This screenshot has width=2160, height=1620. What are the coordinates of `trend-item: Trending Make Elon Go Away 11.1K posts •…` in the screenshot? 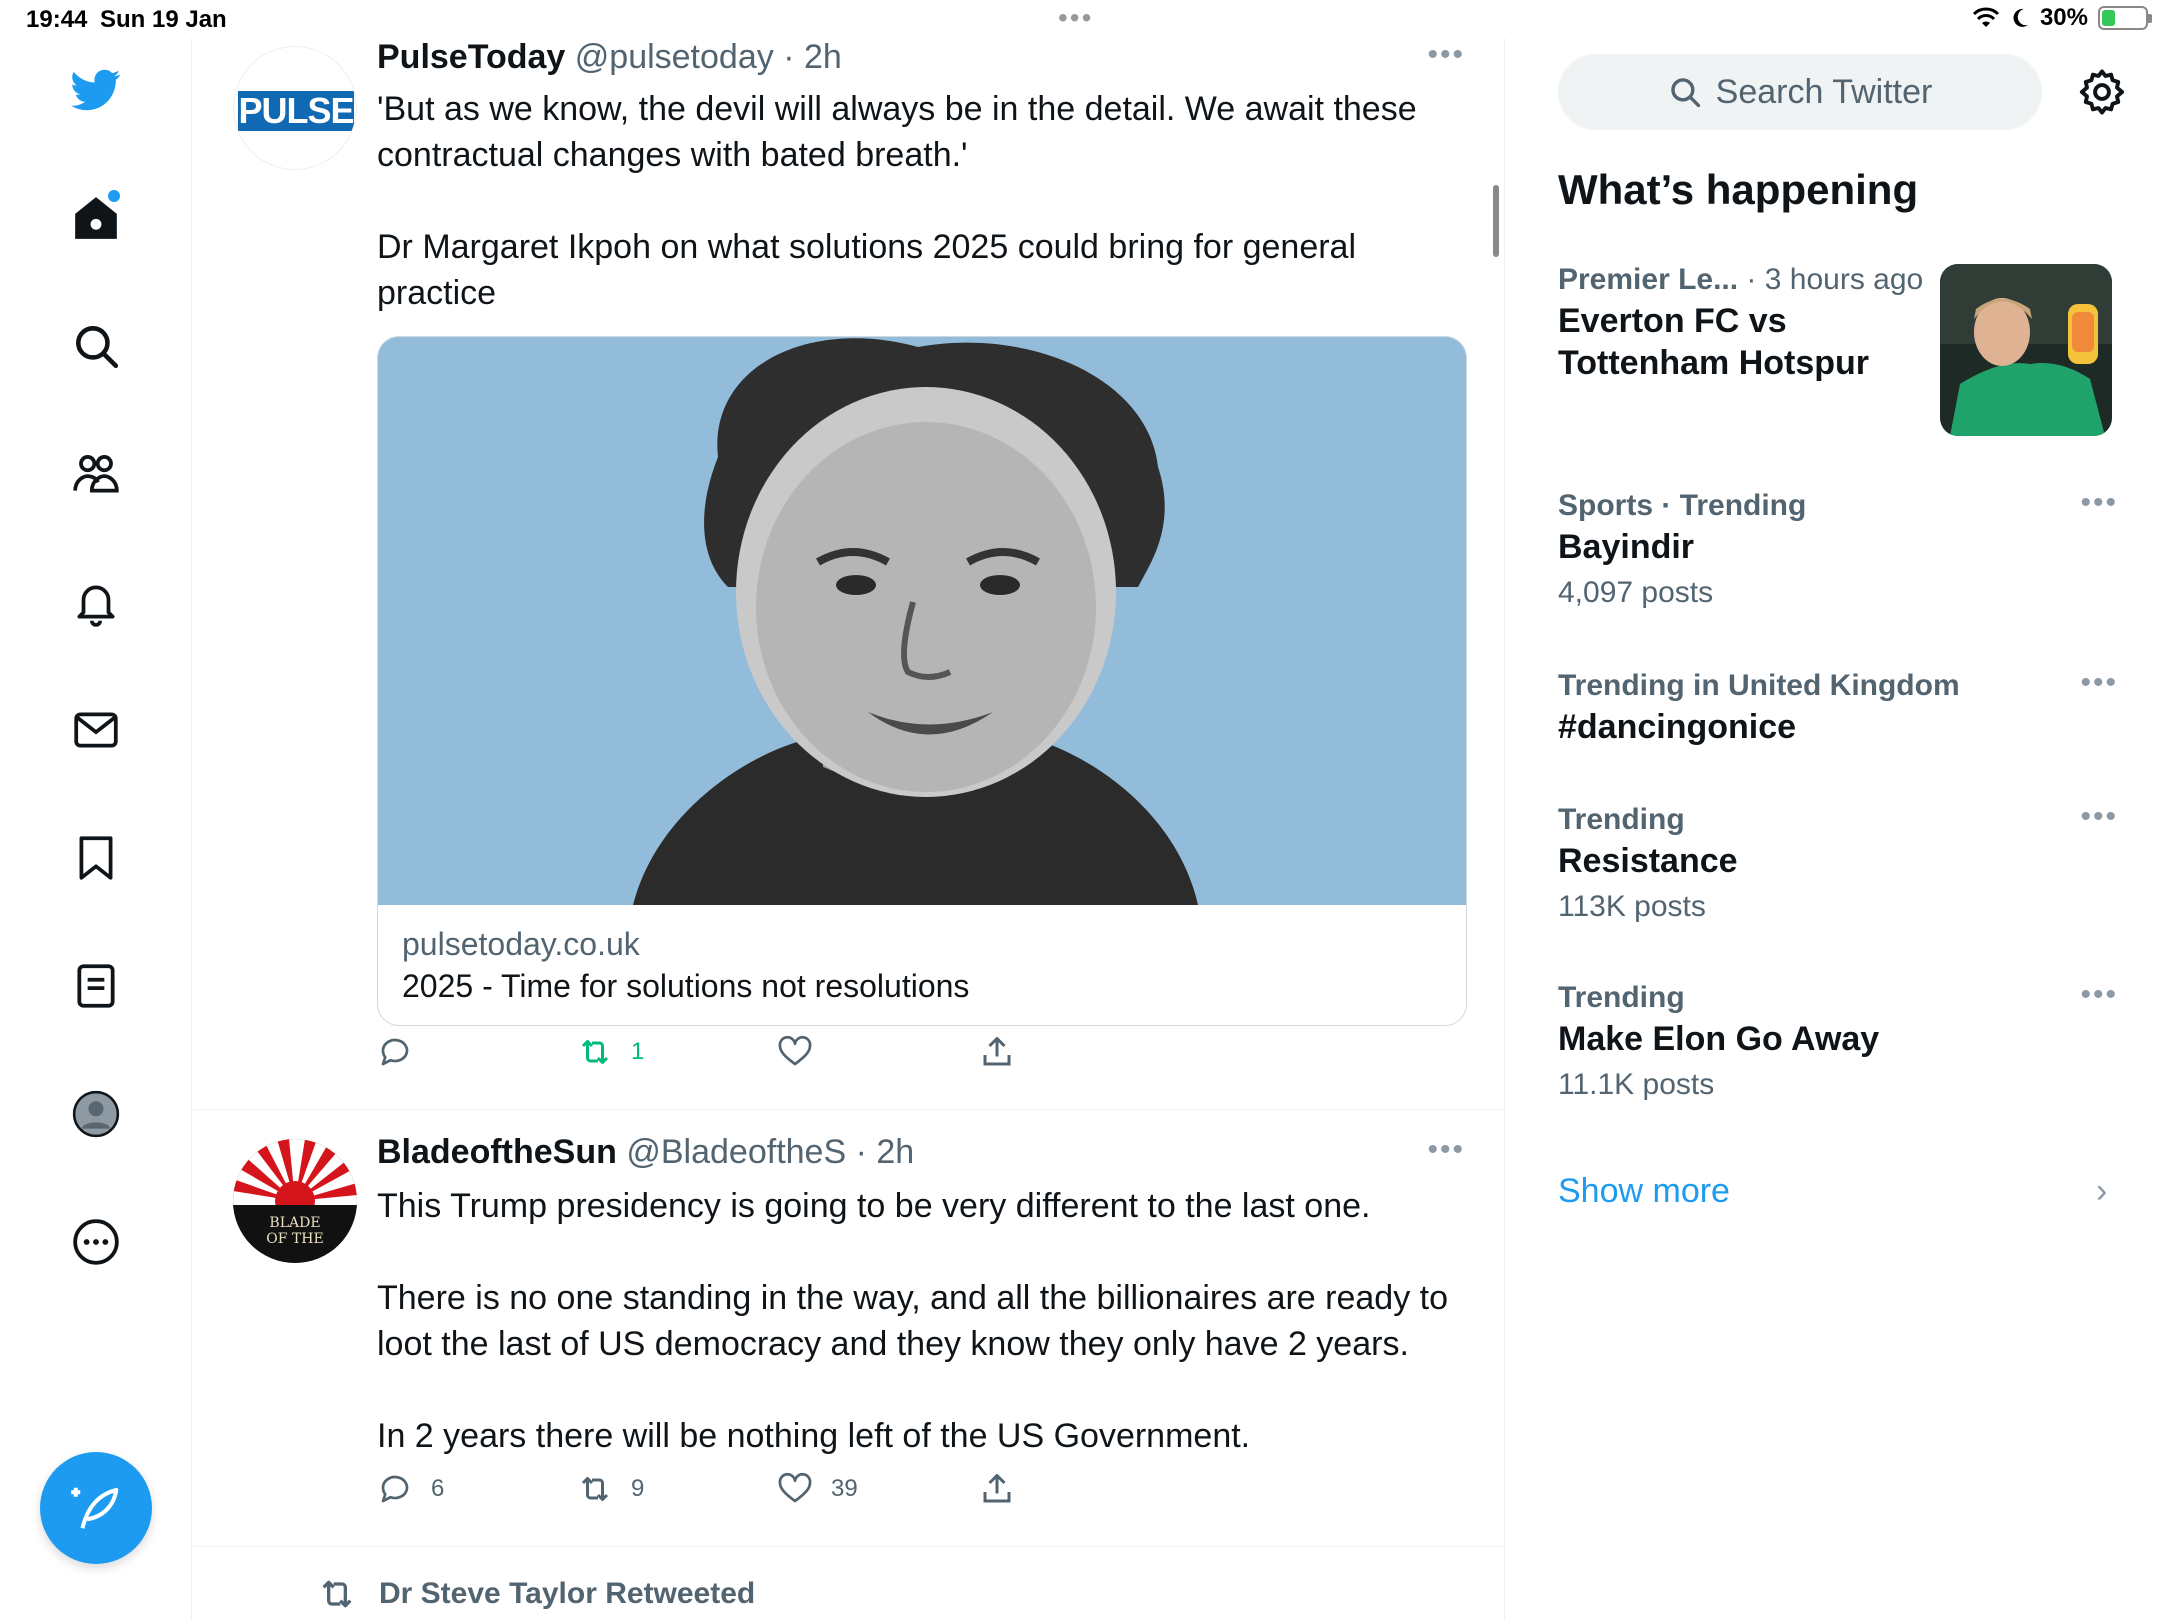 It's located at (1838, 1042).